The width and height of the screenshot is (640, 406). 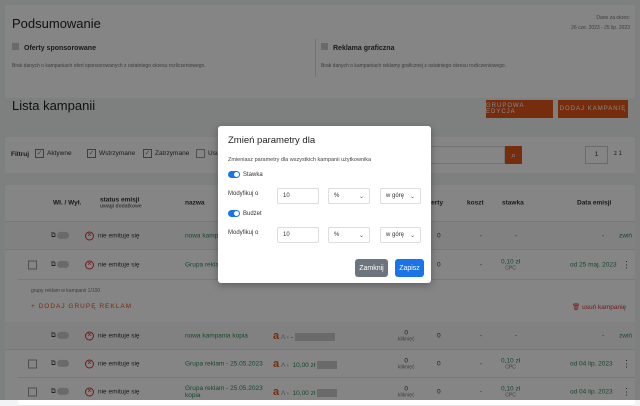 What do you see at coordinates (245, 213) in the screenshot?
I see `budzet-toggle: Budżet` at bounding box center [245, 213].